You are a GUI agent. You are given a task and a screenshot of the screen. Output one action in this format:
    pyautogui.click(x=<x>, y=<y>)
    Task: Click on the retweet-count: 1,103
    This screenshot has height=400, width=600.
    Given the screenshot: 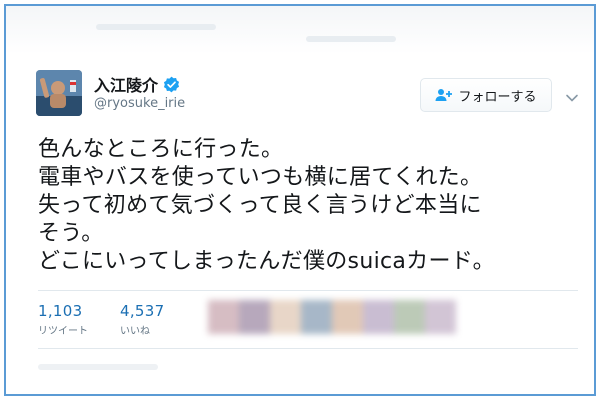 What is the action you would take?
    pyautogui.click(x=60, y=311)
    